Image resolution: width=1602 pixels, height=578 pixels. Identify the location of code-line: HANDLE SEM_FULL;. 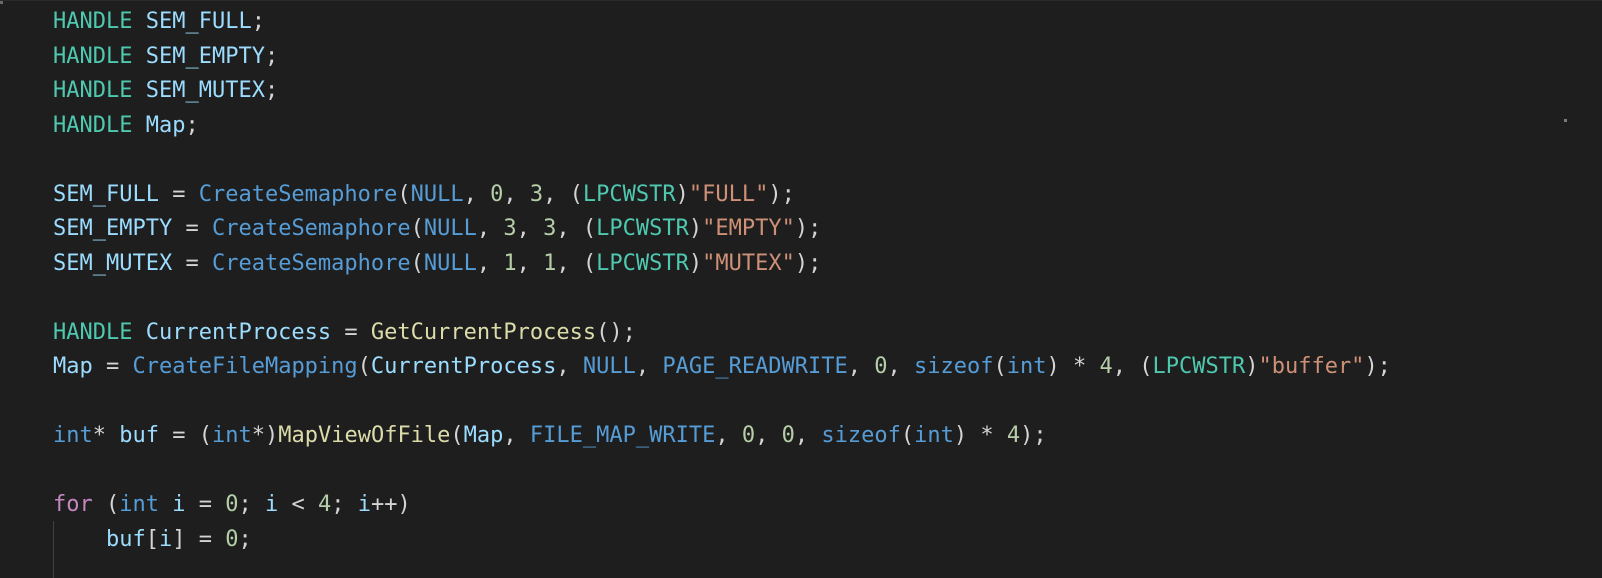
(722, 22).